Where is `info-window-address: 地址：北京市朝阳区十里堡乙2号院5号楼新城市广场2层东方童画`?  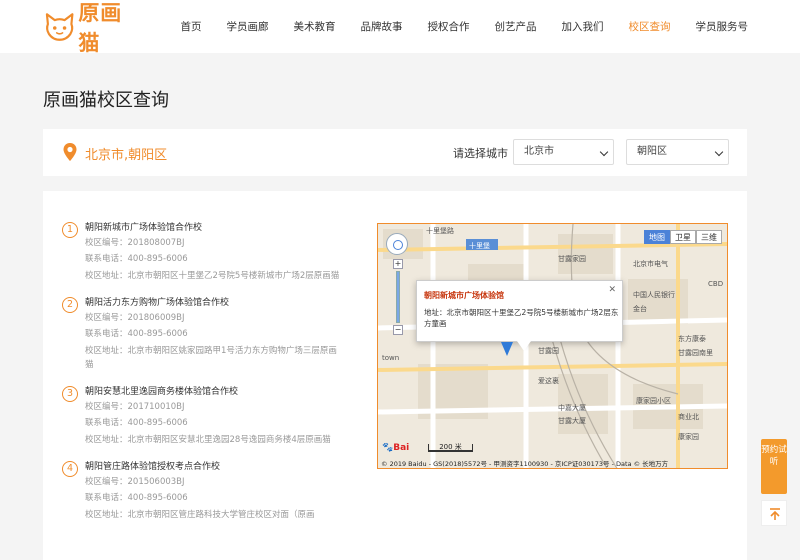
info-window-address: 地址：北京市朝阳区十里堡乙2号院5号楼新城市广场2层东方童画 is located at coordinates (521, 318).